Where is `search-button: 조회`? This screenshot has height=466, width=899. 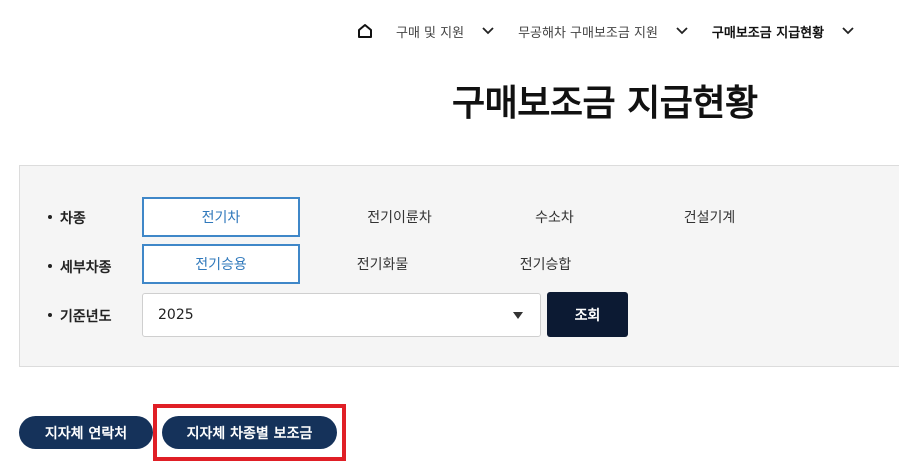 search-button: 조회 is located at coordinates (587, 314).